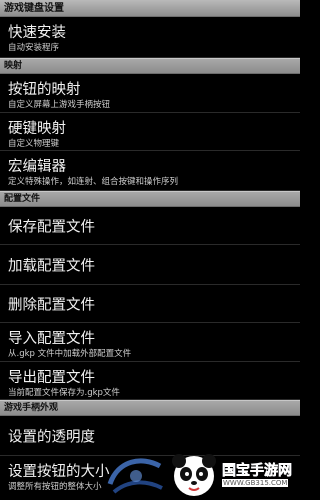 The width and height of the screenshot is (320, 500). Describe the element at coordinates (59, 105) in the screenshot. I see `button-mapping-subtitle: 自定义屏幕上游戏手柄按钮` at that location.